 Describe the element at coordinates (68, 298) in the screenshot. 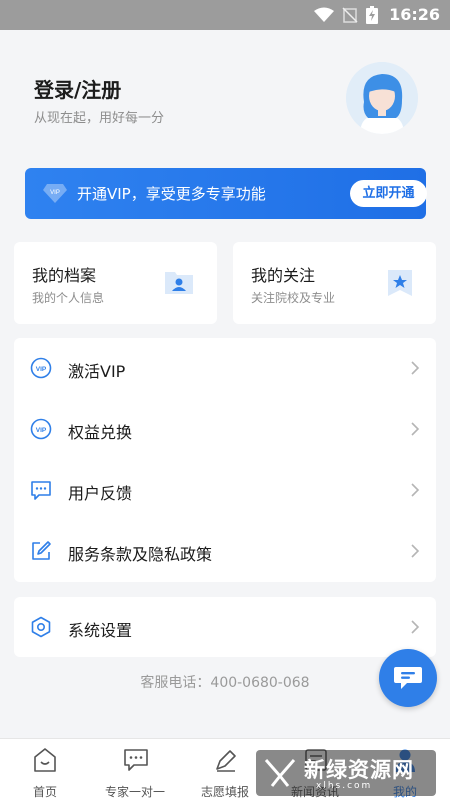

I see `card-subtitle: 我的个人信息` at that location.